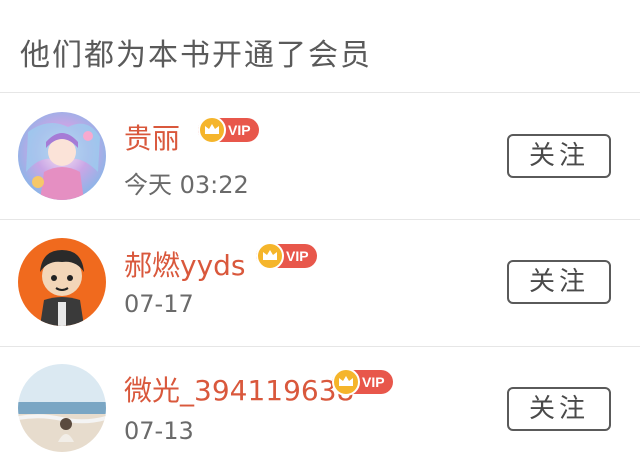 The width and height of the screenshot is (640, 473). Describe the element at coordinates (159, 431) in the screenshot. I see `timestamp: 07-13` at that location.